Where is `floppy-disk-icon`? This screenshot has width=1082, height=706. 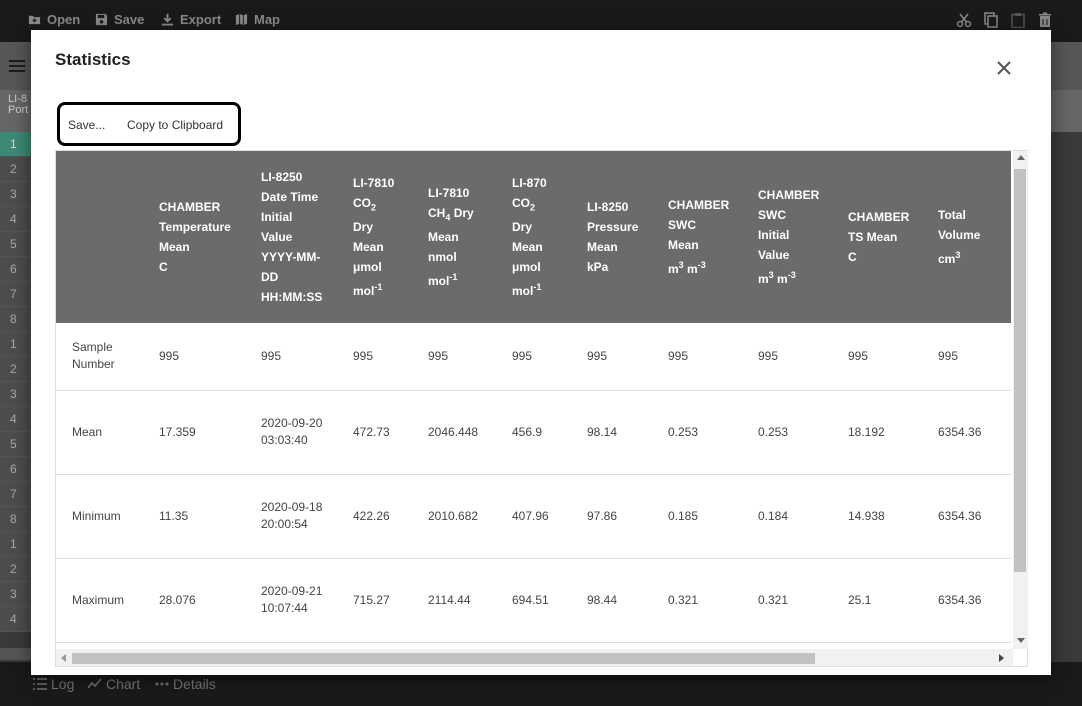
floppy-disk-icon is located at coordinates (101, 19).